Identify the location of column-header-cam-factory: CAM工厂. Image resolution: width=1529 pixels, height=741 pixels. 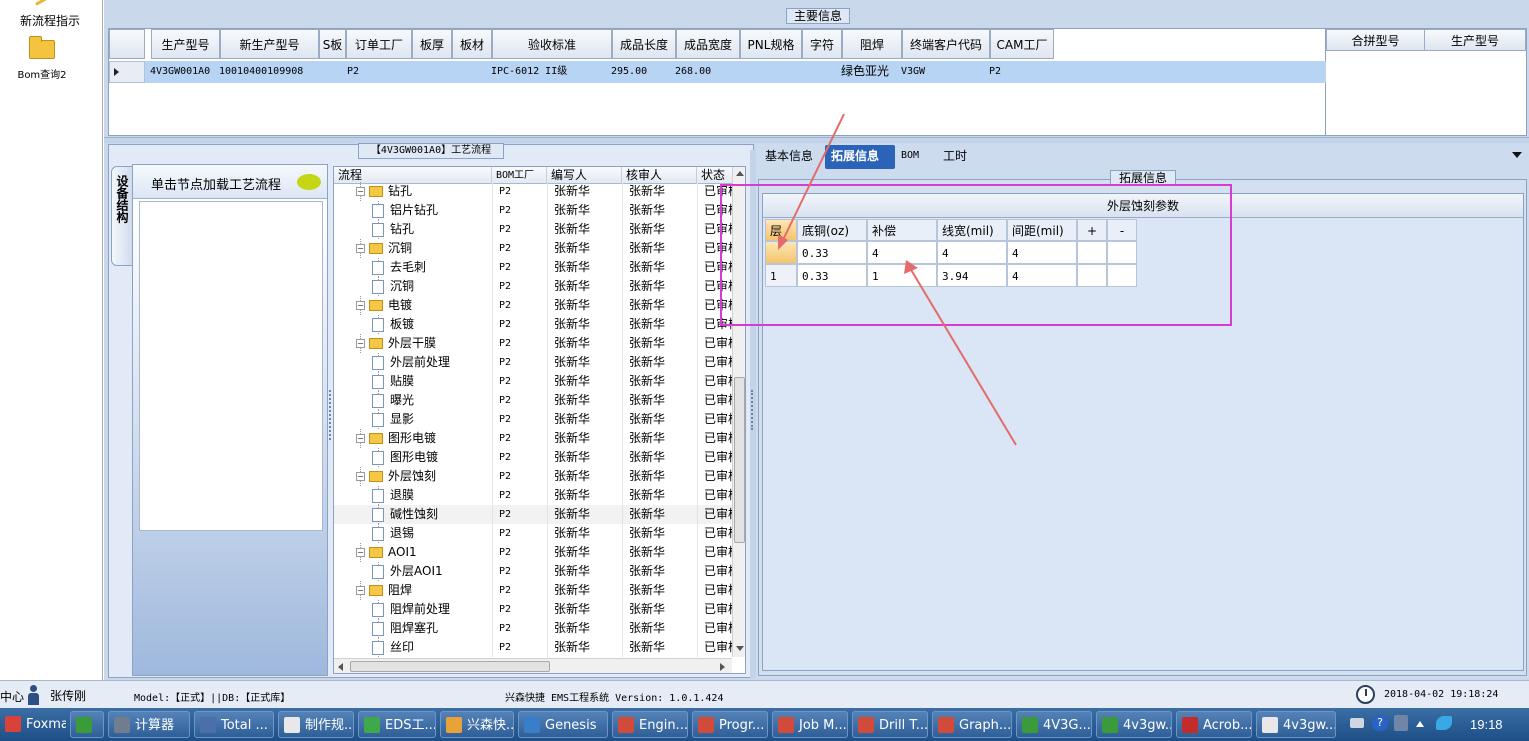
(1022, 44).